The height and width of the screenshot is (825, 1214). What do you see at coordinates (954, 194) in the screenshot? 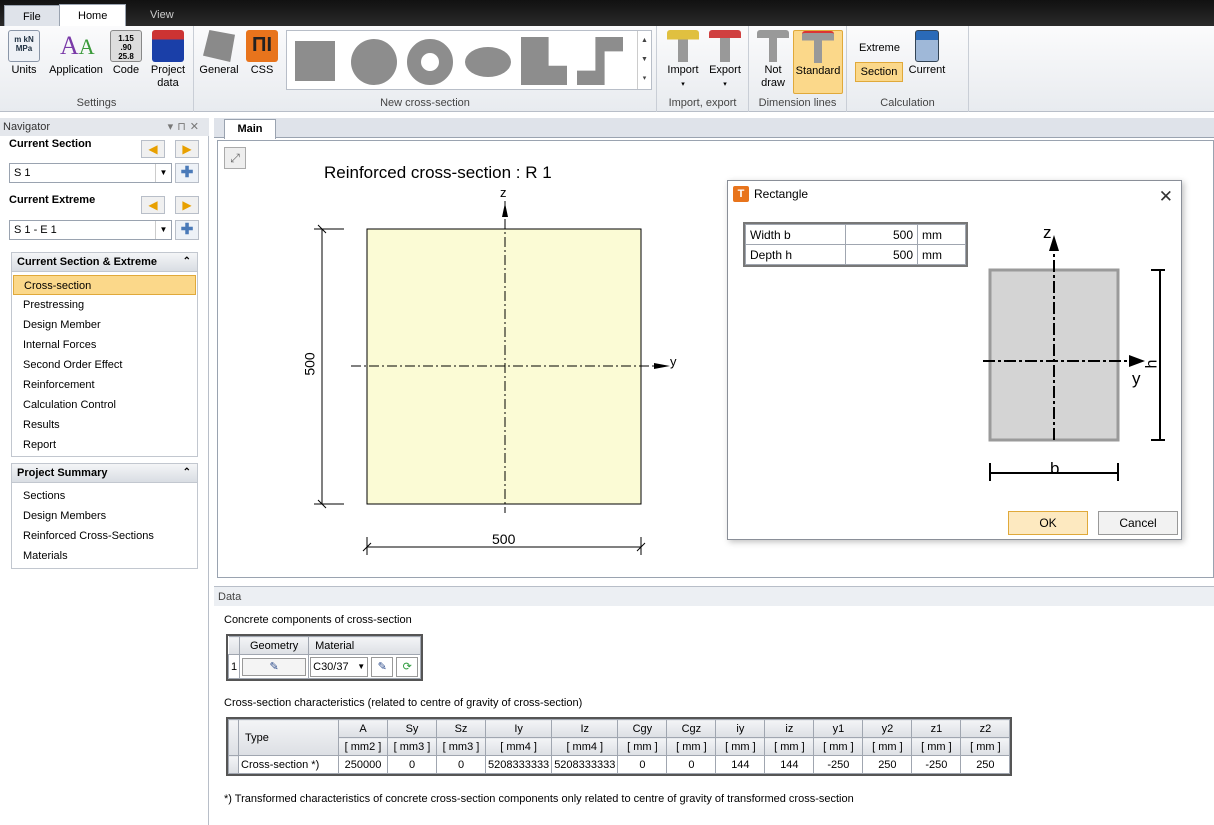
I see `dialog-title-bar: T Rectangle ✕` at bounding box center [954, 194].